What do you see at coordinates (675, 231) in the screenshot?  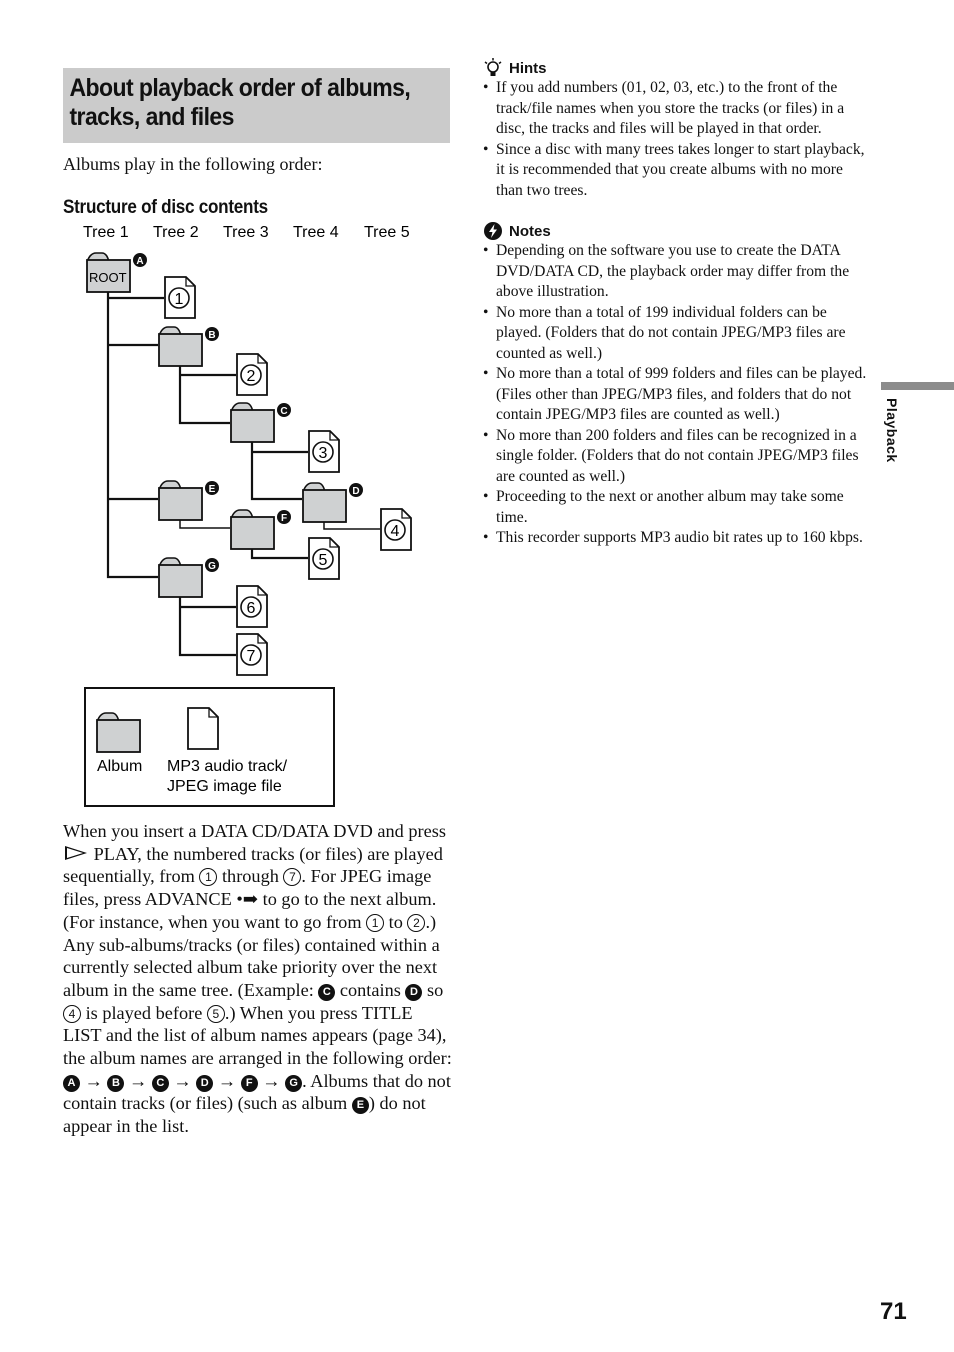 I see `notes-heading: Notes` at bounding box center [675, 231].